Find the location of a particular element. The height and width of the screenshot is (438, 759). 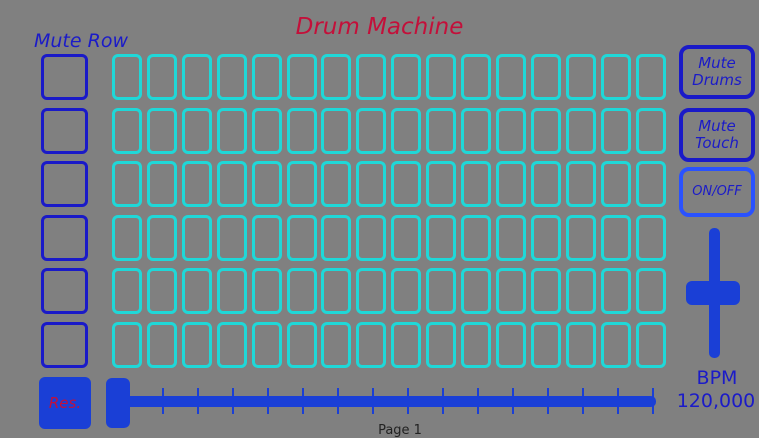

on-off-button: ON/OFF is located at coordinates (717, 192).